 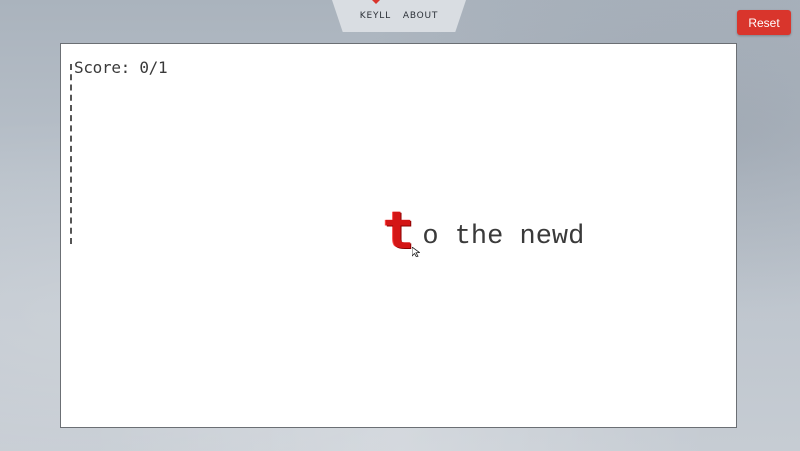 What do you see at coordinates (764, 22) in the screenshot?
I see `reset-button: Reset` at bounding box center [764, 22].